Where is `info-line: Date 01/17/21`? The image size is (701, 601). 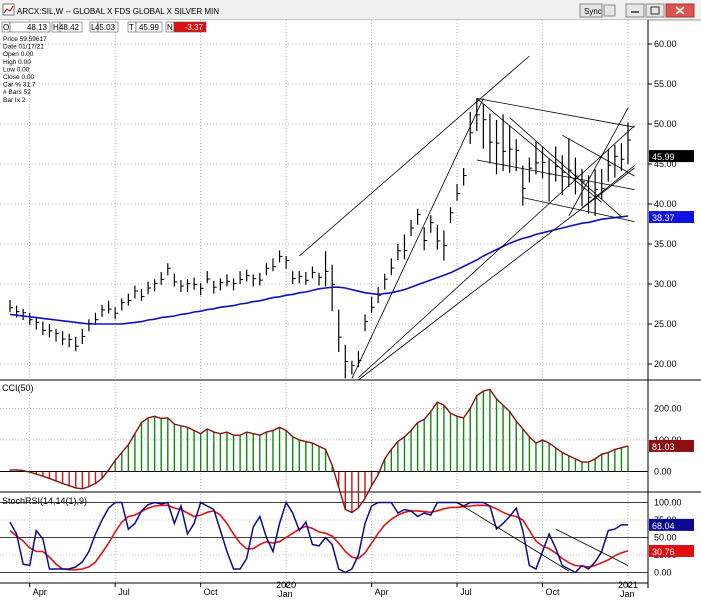 info-line: Date 01/17/21 is located at coordinates (23, 47).